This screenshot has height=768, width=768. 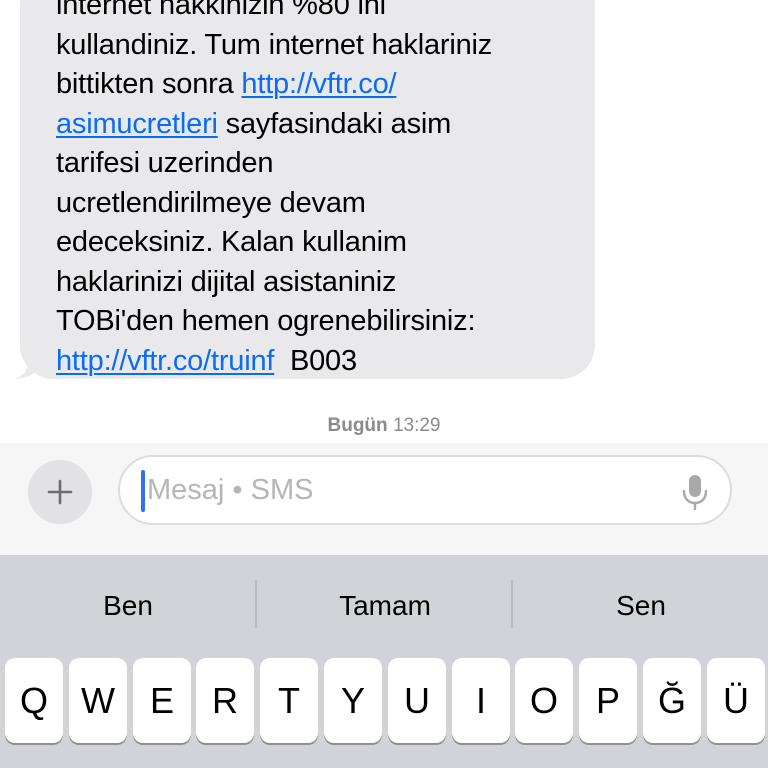 I want to click on message-line: ucretlendirilmeye devam, so click(x=211, y=202).